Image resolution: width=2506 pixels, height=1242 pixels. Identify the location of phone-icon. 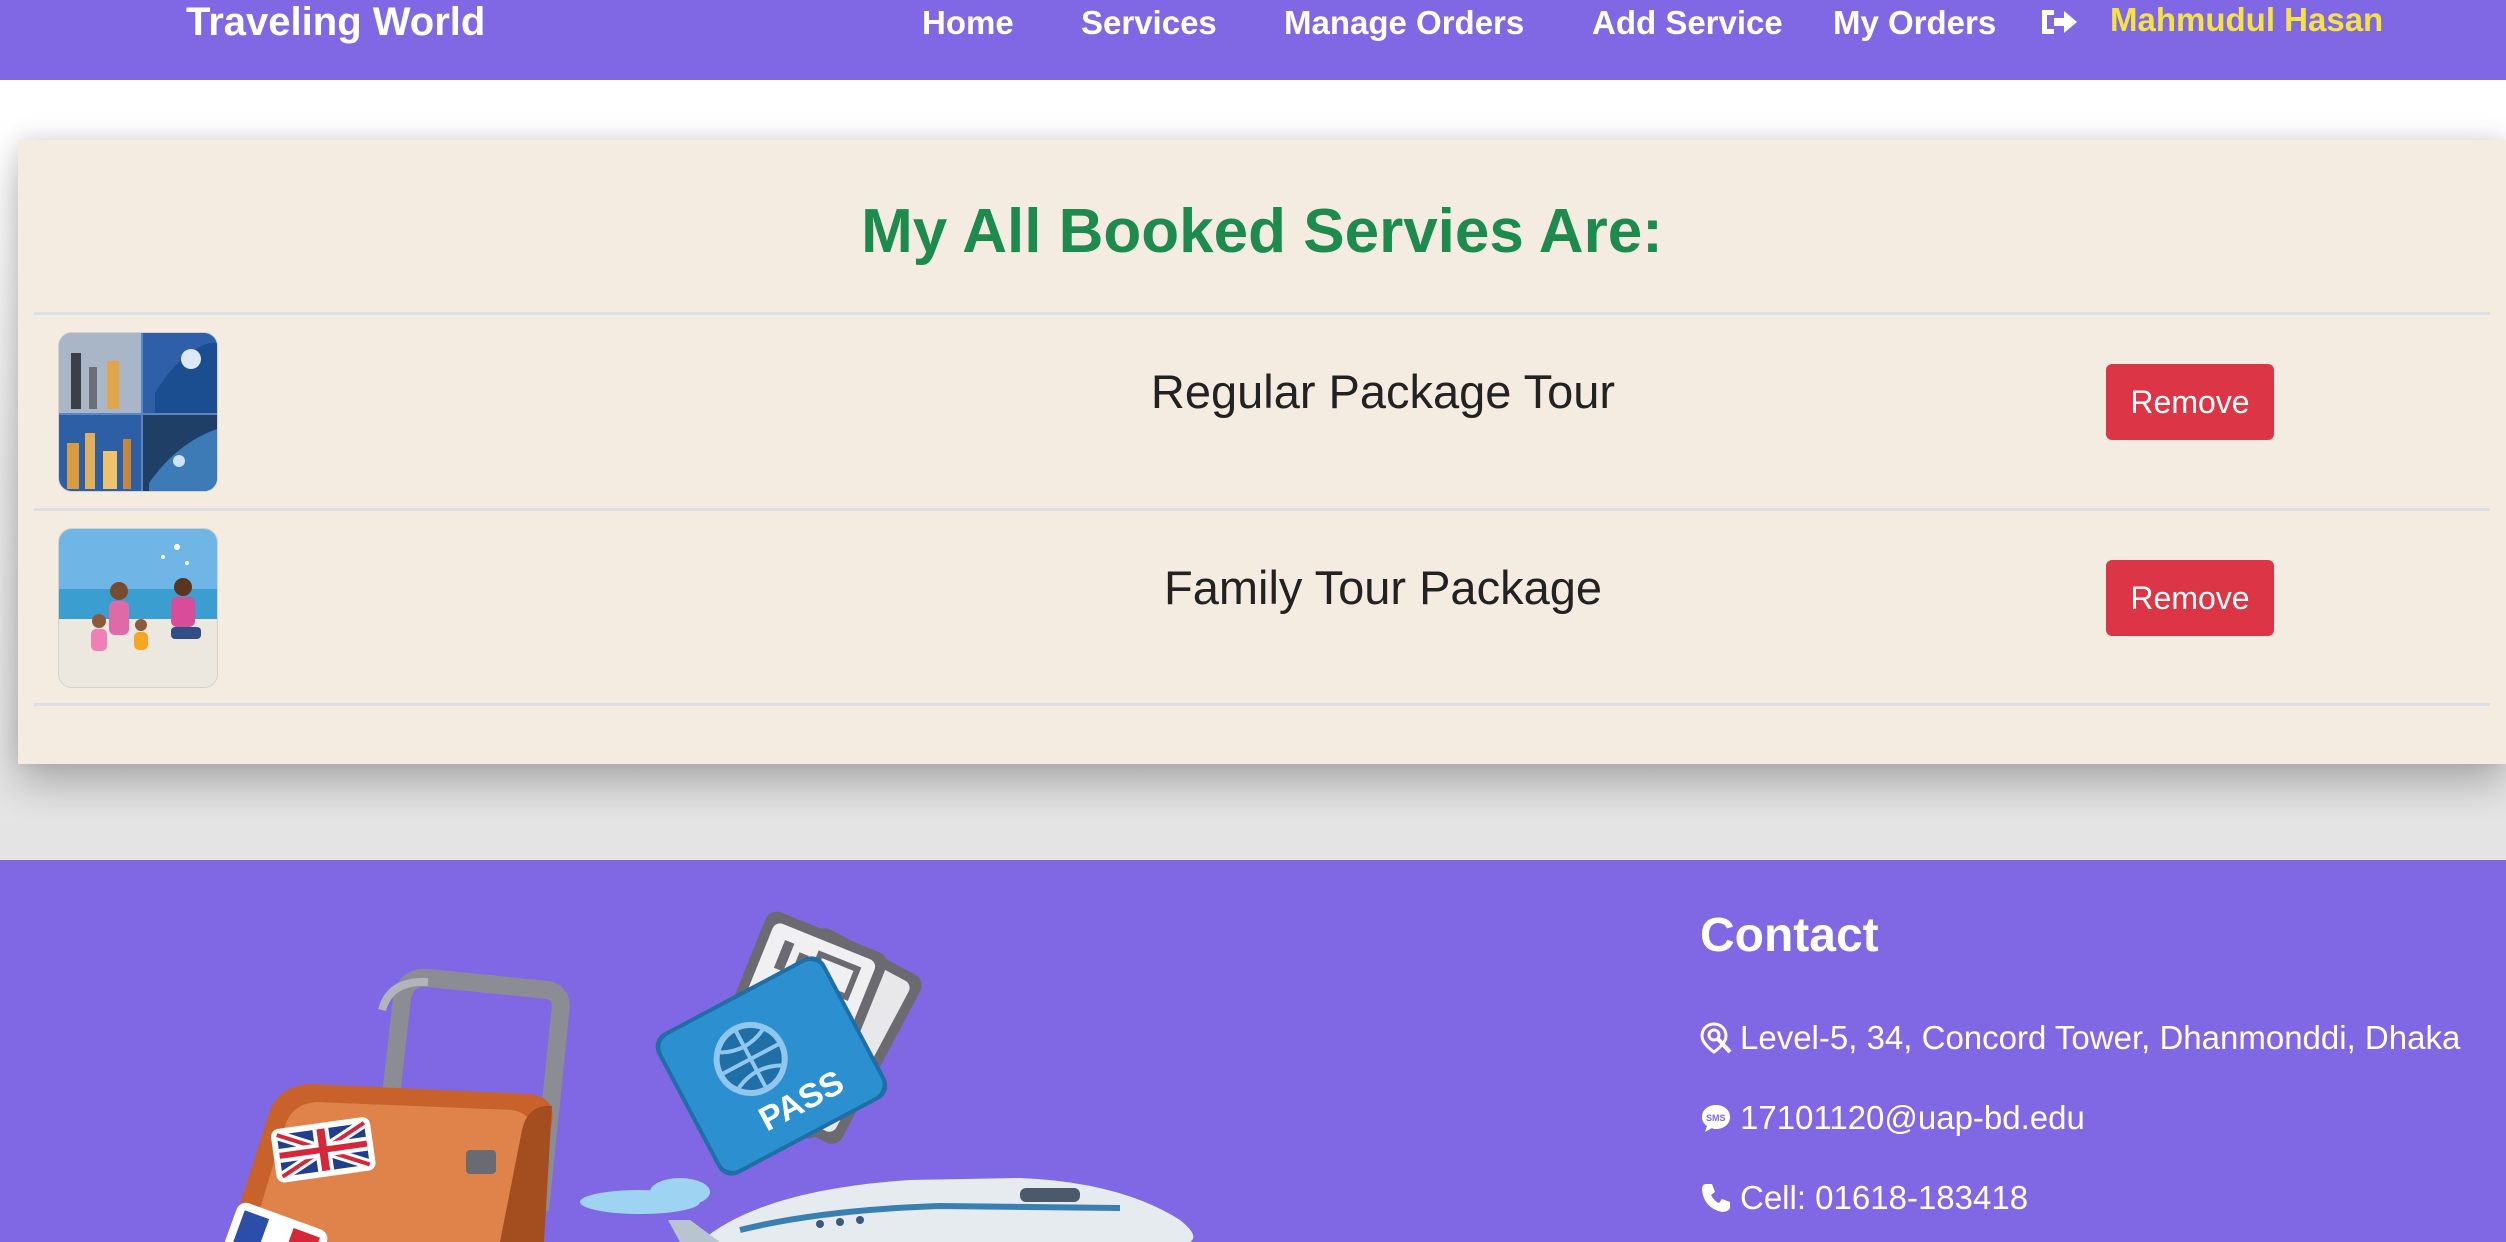
(1716, 1198).